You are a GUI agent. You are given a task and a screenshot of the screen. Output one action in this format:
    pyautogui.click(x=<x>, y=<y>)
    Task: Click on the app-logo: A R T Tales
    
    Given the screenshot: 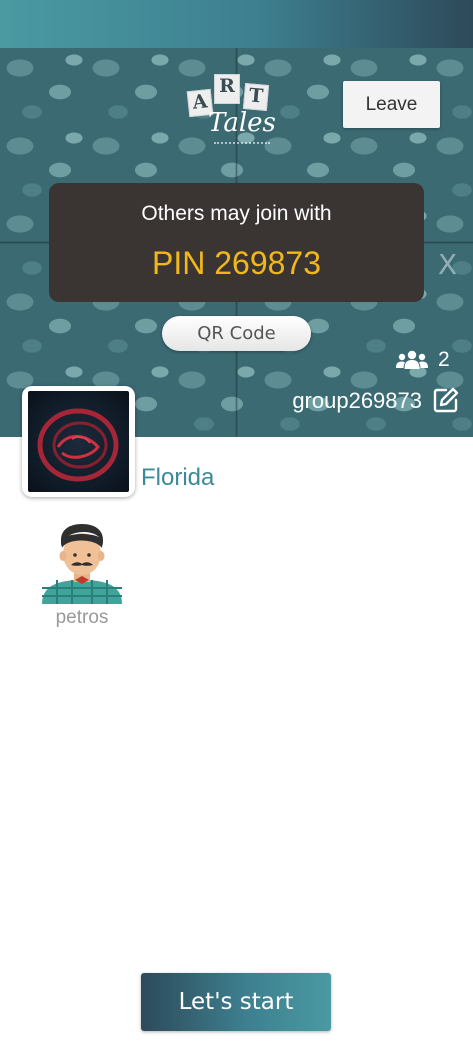 What is the action you would take?
    pyautogui.click(x=236, y=114)
    